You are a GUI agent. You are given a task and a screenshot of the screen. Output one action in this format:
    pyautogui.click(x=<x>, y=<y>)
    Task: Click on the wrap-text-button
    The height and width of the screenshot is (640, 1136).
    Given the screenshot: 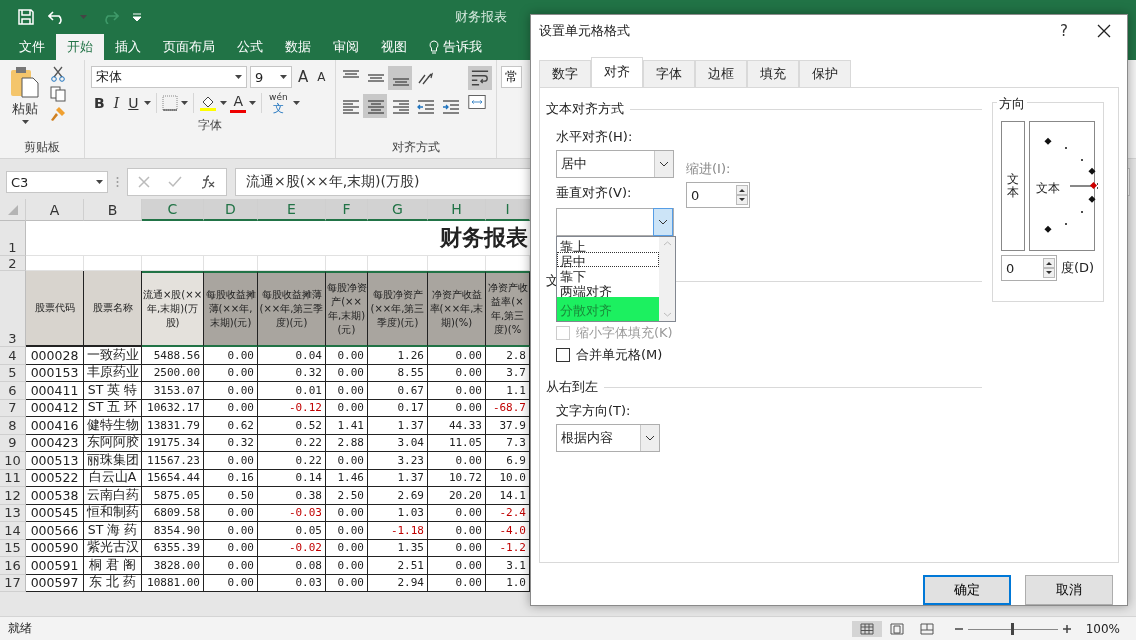 What is the action you would take?
    pyautogui.click(x=480, y=78)
    